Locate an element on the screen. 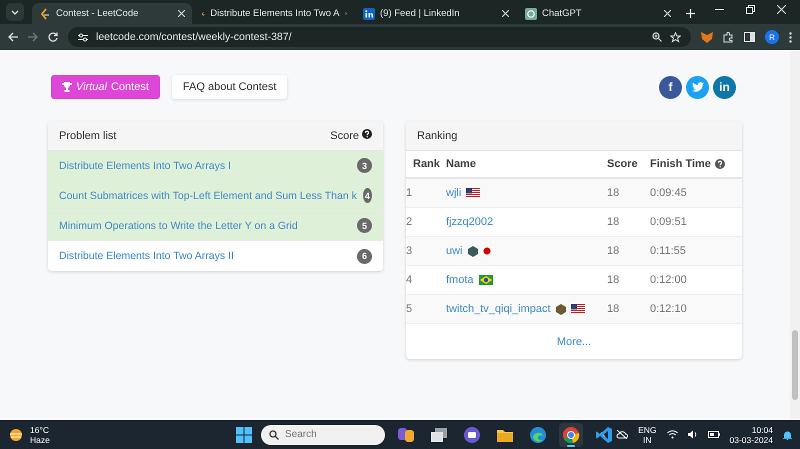 The height and width of the screenshot is (449, 800). restore-icon is located at coordinates (750, 9).